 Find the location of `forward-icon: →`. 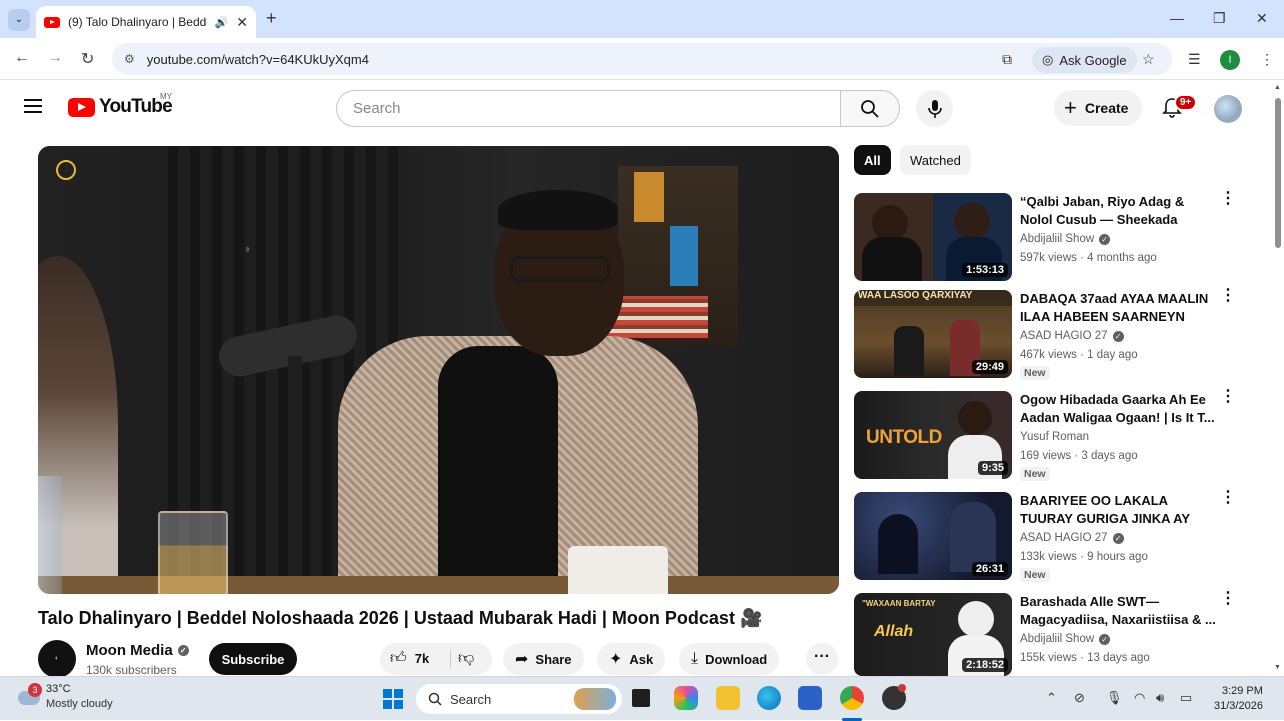

forward-icon: → is located at coordinates (55, 58).